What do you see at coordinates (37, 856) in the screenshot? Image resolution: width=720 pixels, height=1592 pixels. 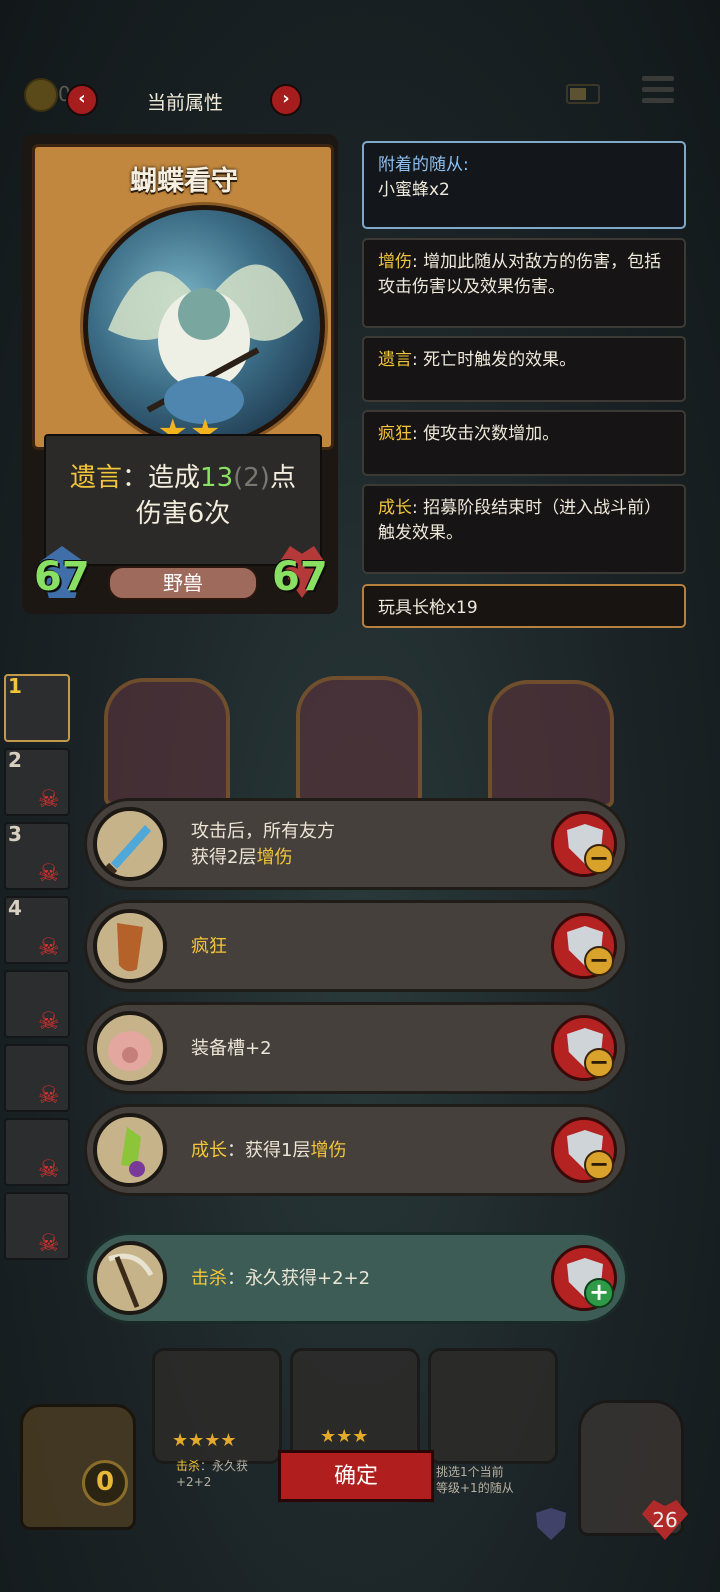 I see `lineup-slot-3: 3` at bounding box center [37, 856].